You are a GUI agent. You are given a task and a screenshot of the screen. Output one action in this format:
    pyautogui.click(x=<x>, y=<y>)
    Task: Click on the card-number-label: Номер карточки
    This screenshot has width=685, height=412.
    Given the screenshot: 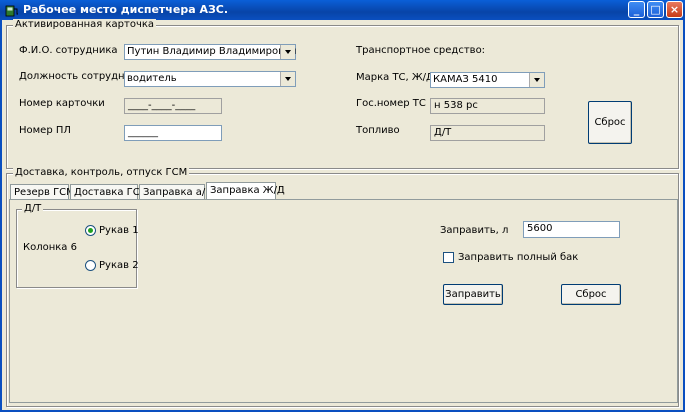 What is the action you would take?
    pyautogui.click(x=62, y=103)
    